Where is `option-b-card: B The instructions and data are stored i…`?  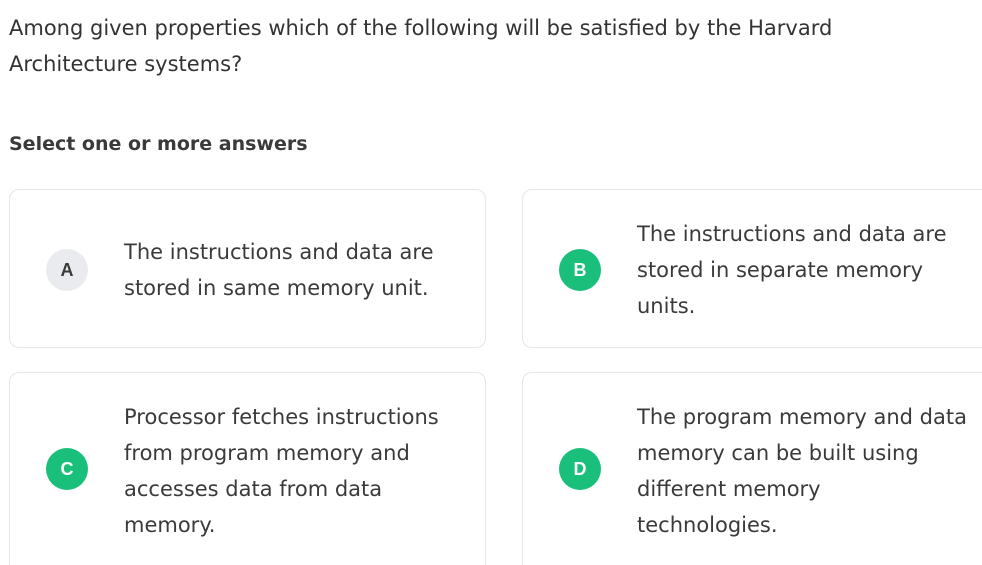 option-b-card: B The instructions and data are stored i… is located at coordinates (752, 268).